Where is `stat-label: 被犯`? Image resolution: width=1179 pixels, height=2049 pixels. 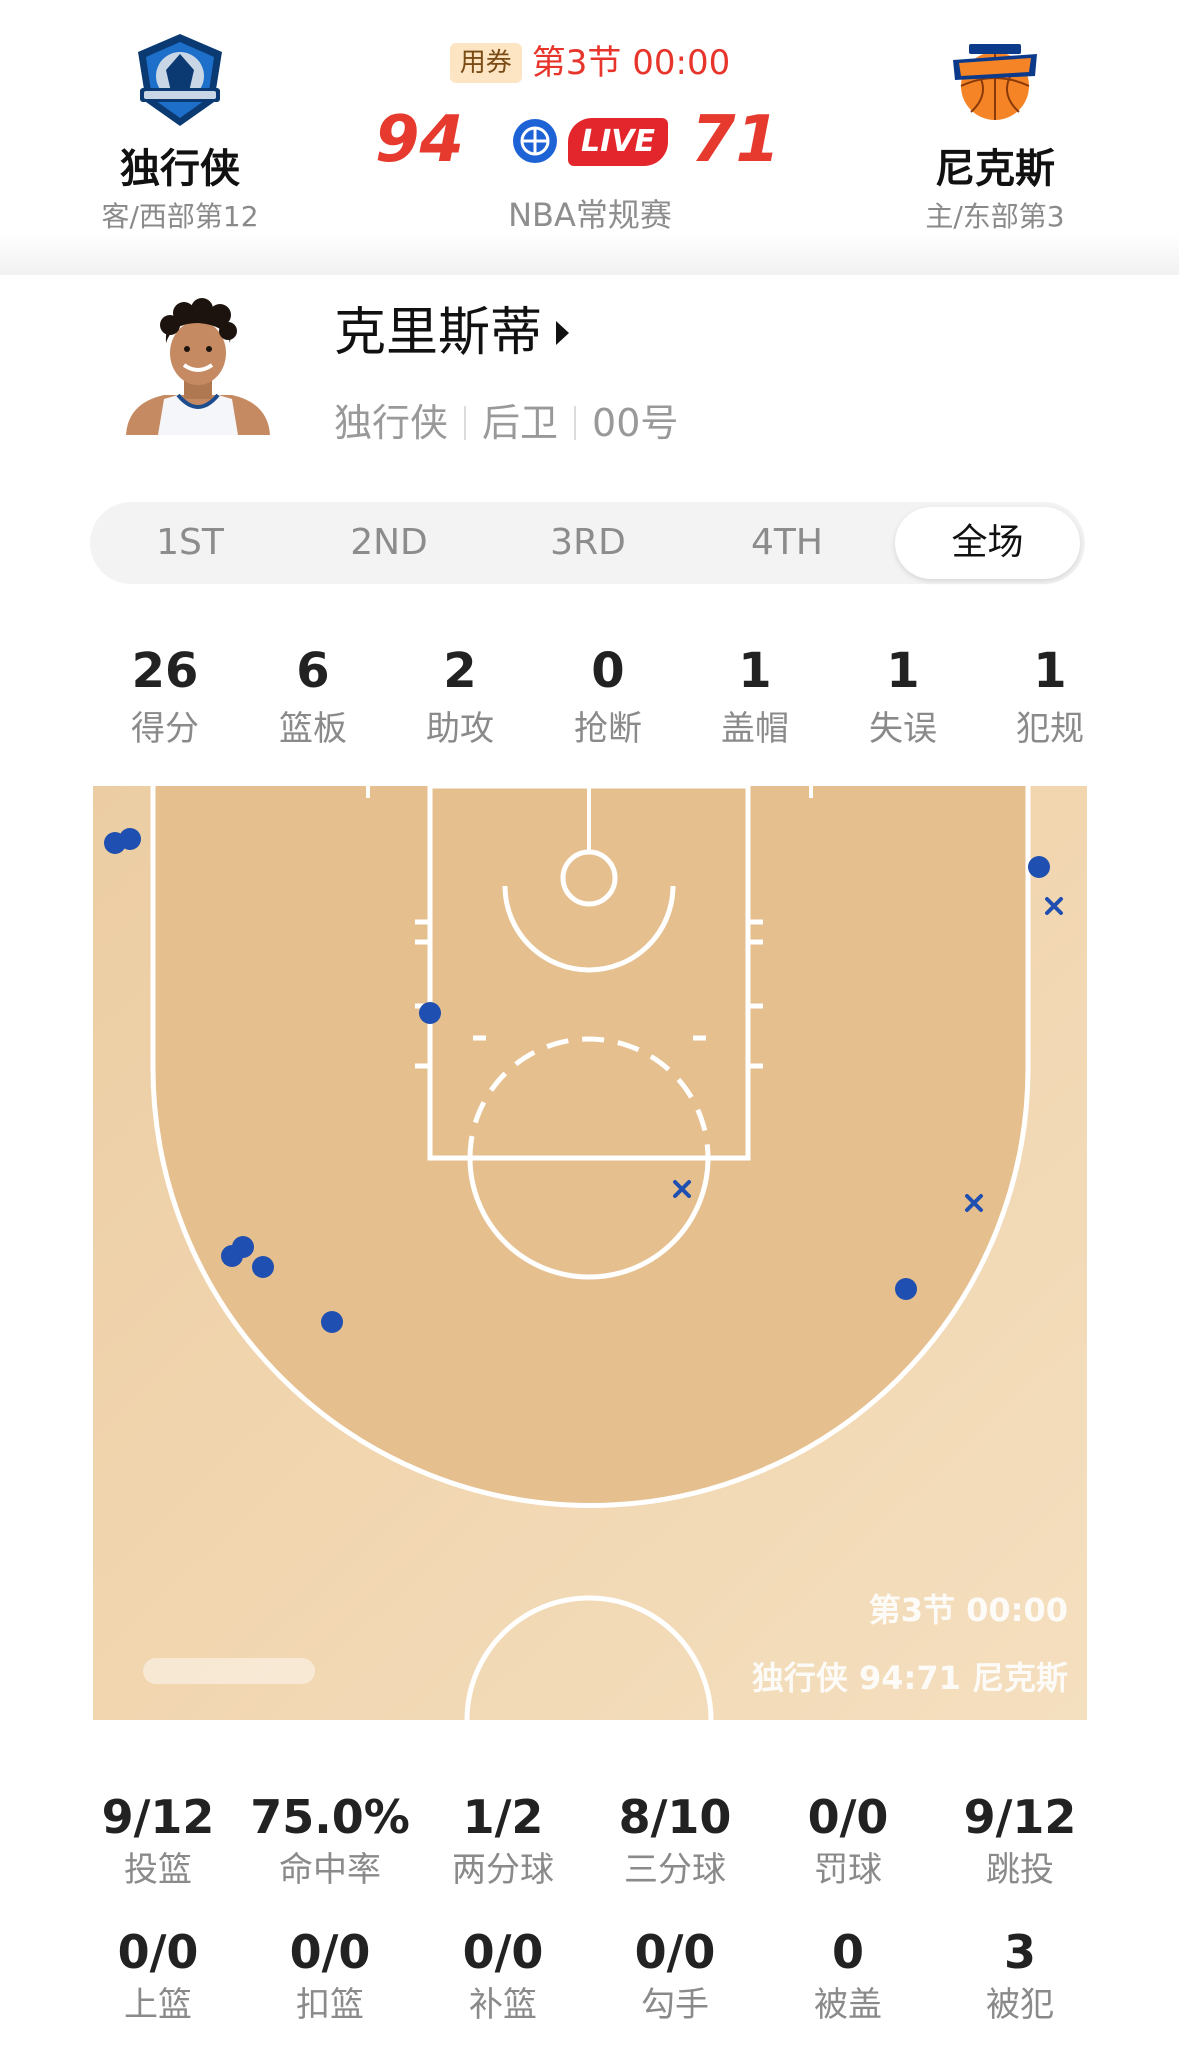 stat-label: 被犯 is located at coordinates (1020, 2005).